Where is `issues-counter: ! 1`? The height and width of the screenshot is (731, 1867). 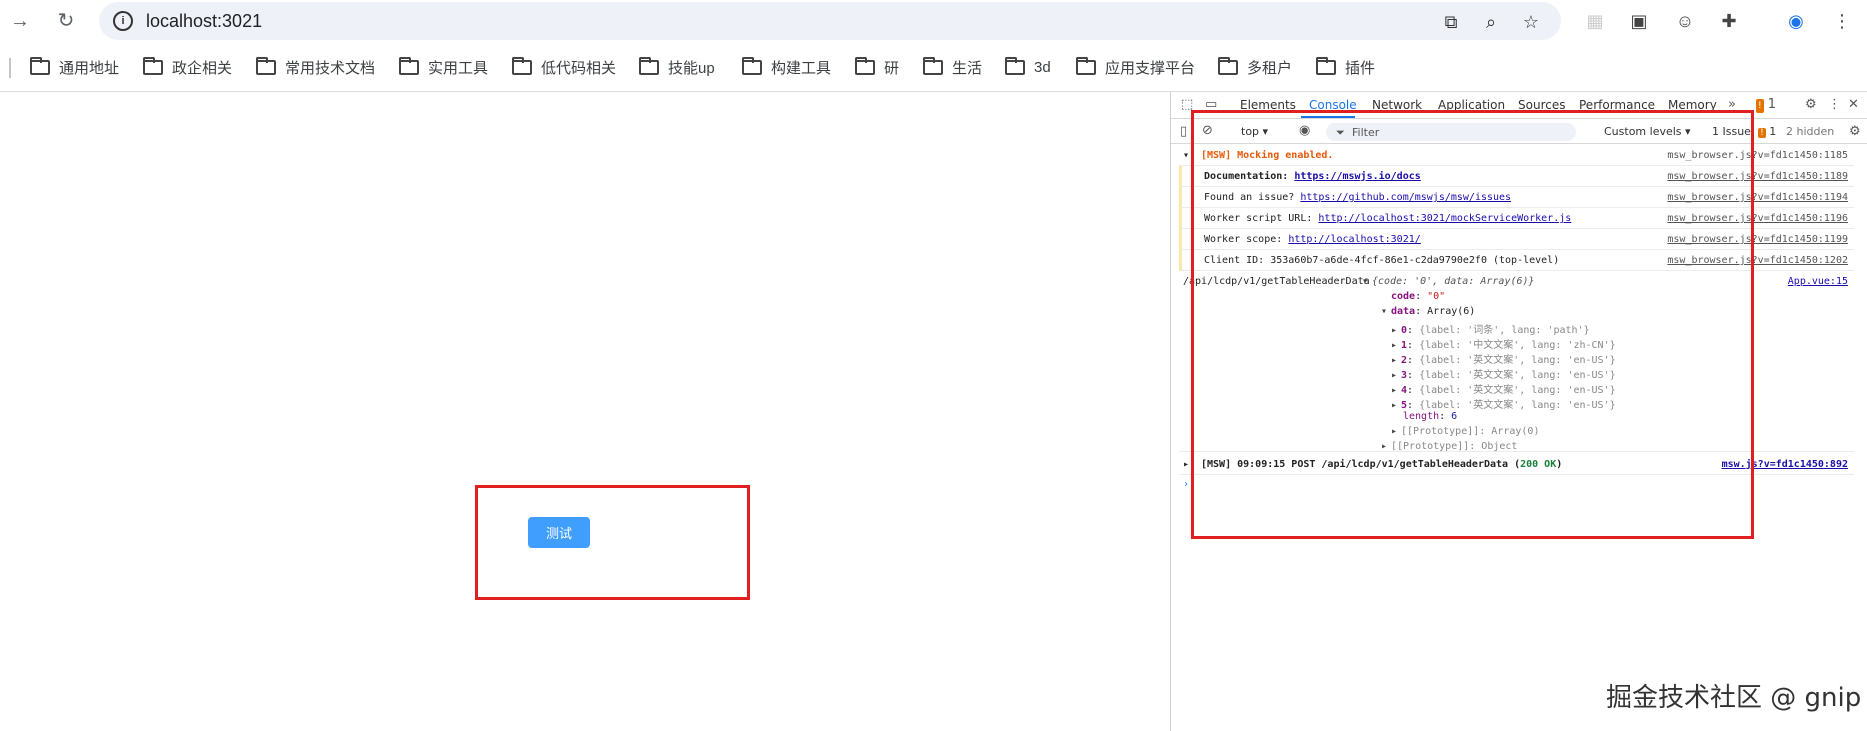 issues-counter: ! 1 is located at coordinates (1766, 105).